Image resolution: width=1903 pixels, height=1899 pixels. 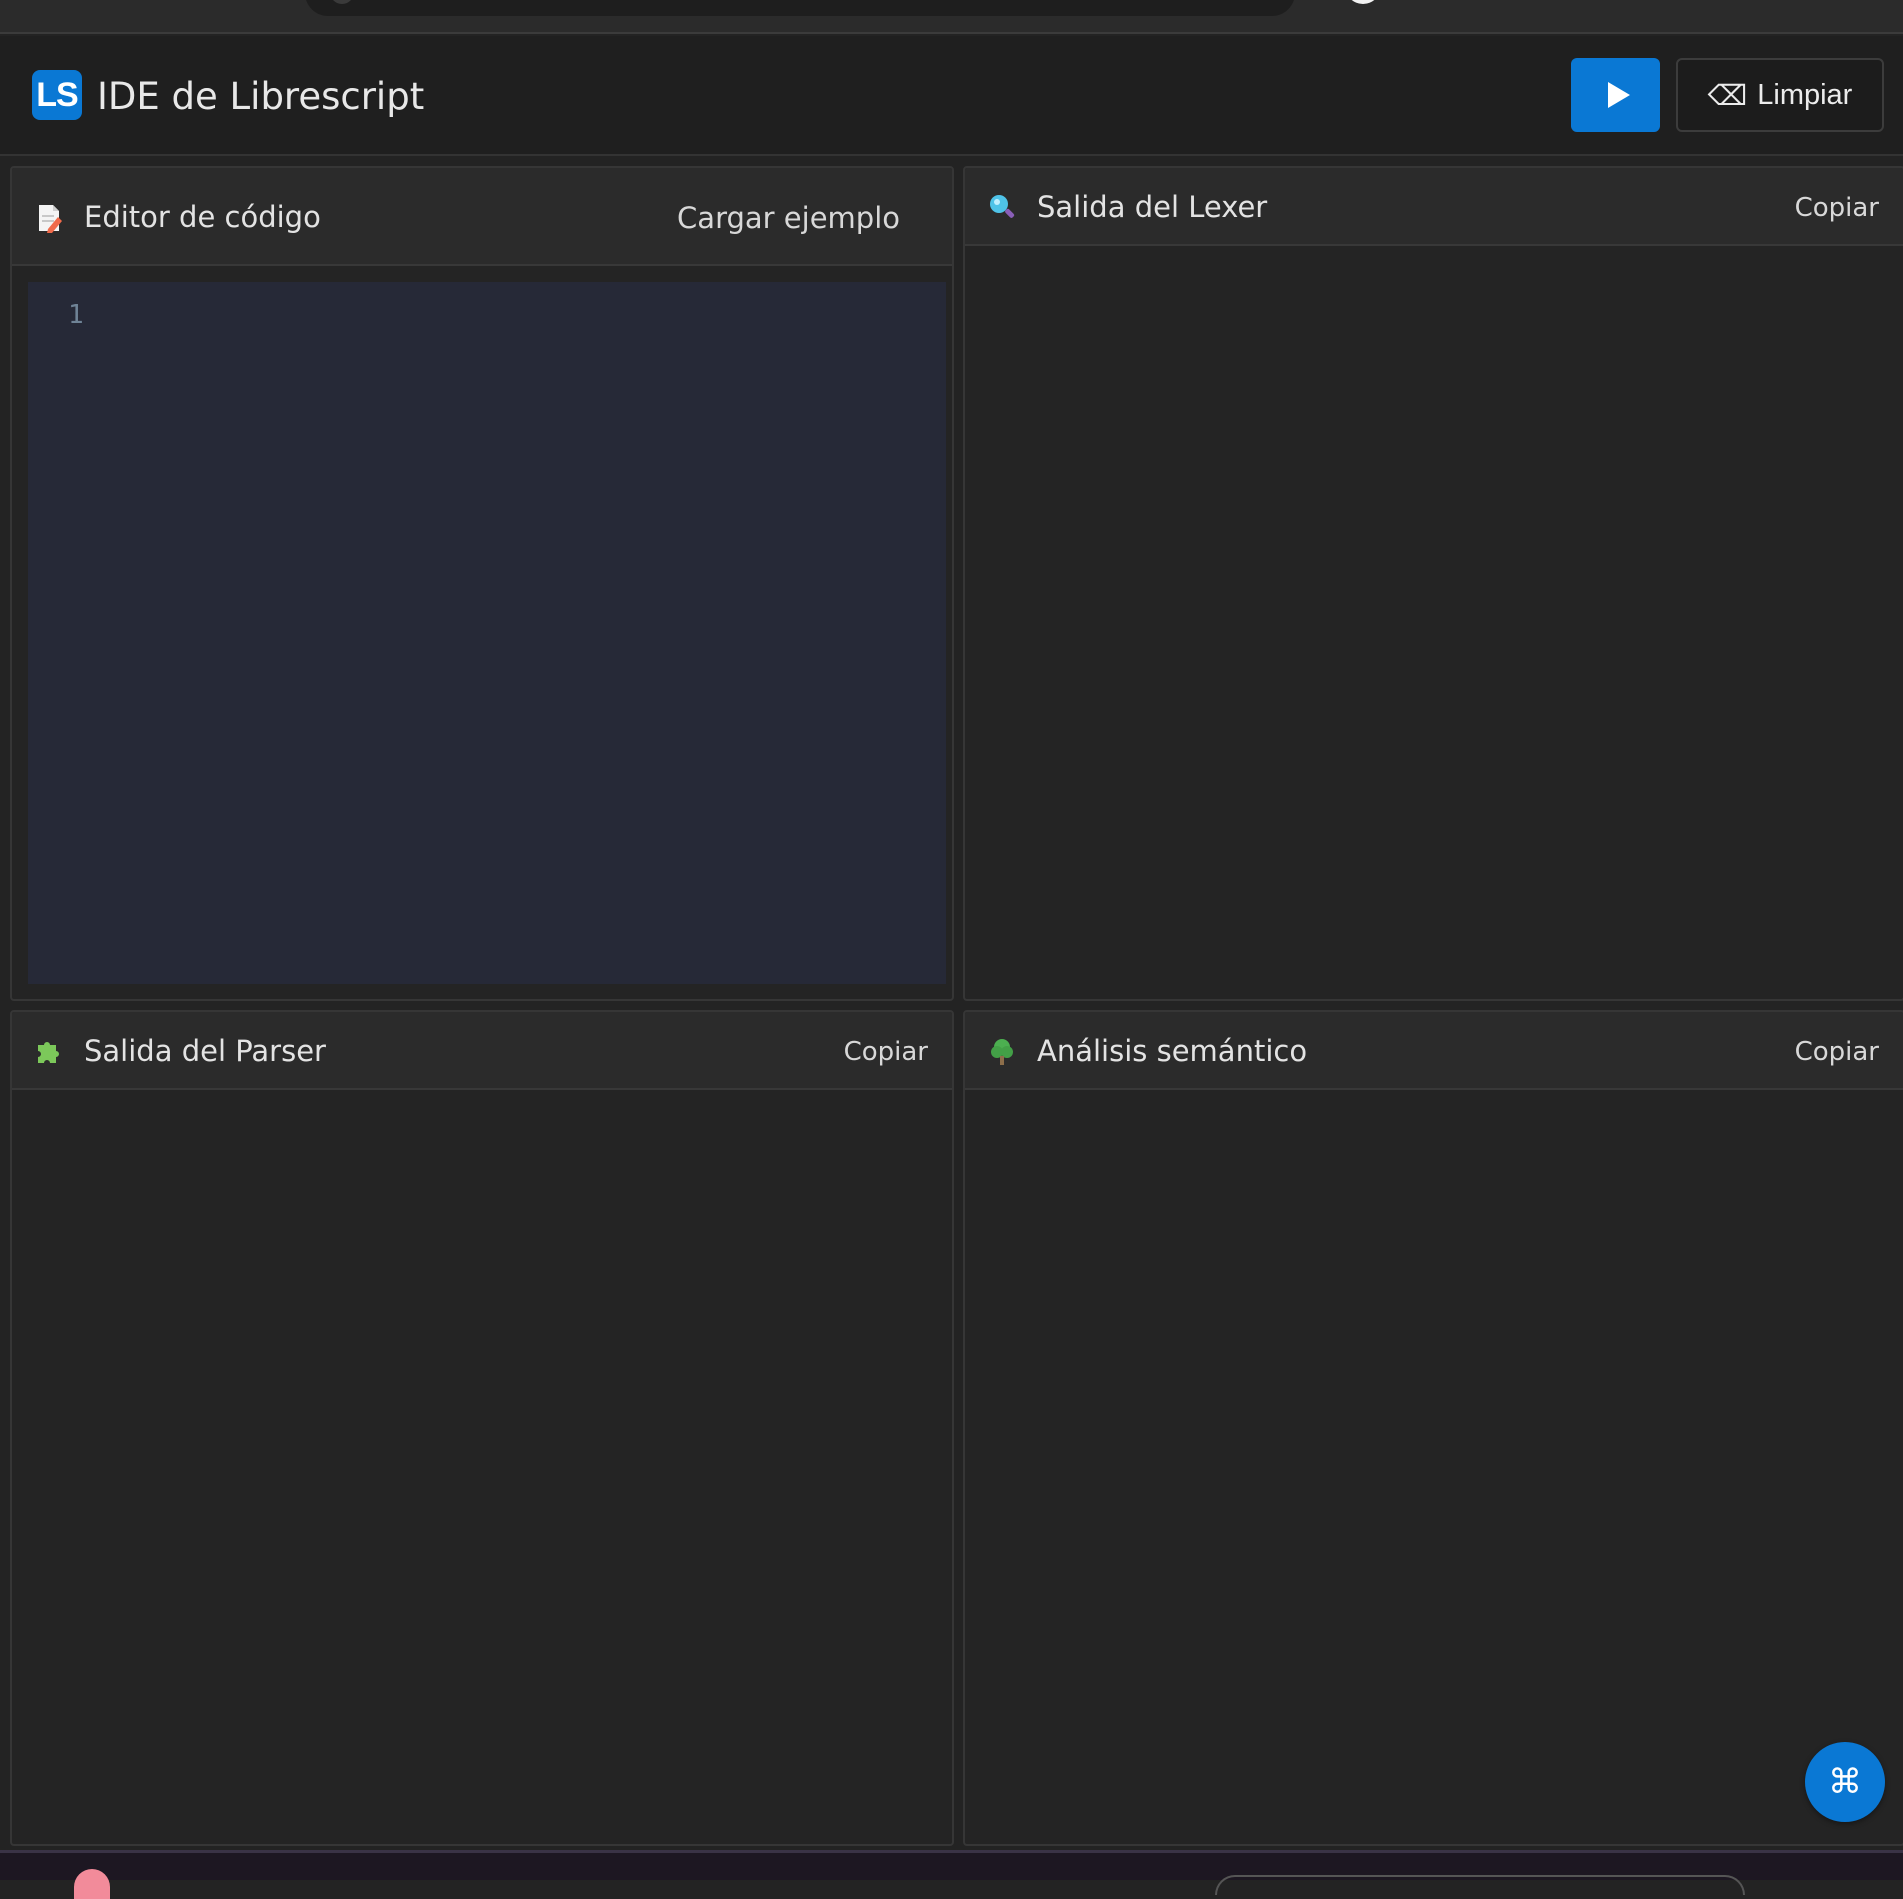 I want to click on memo-icon, so click(x=50, y=219).